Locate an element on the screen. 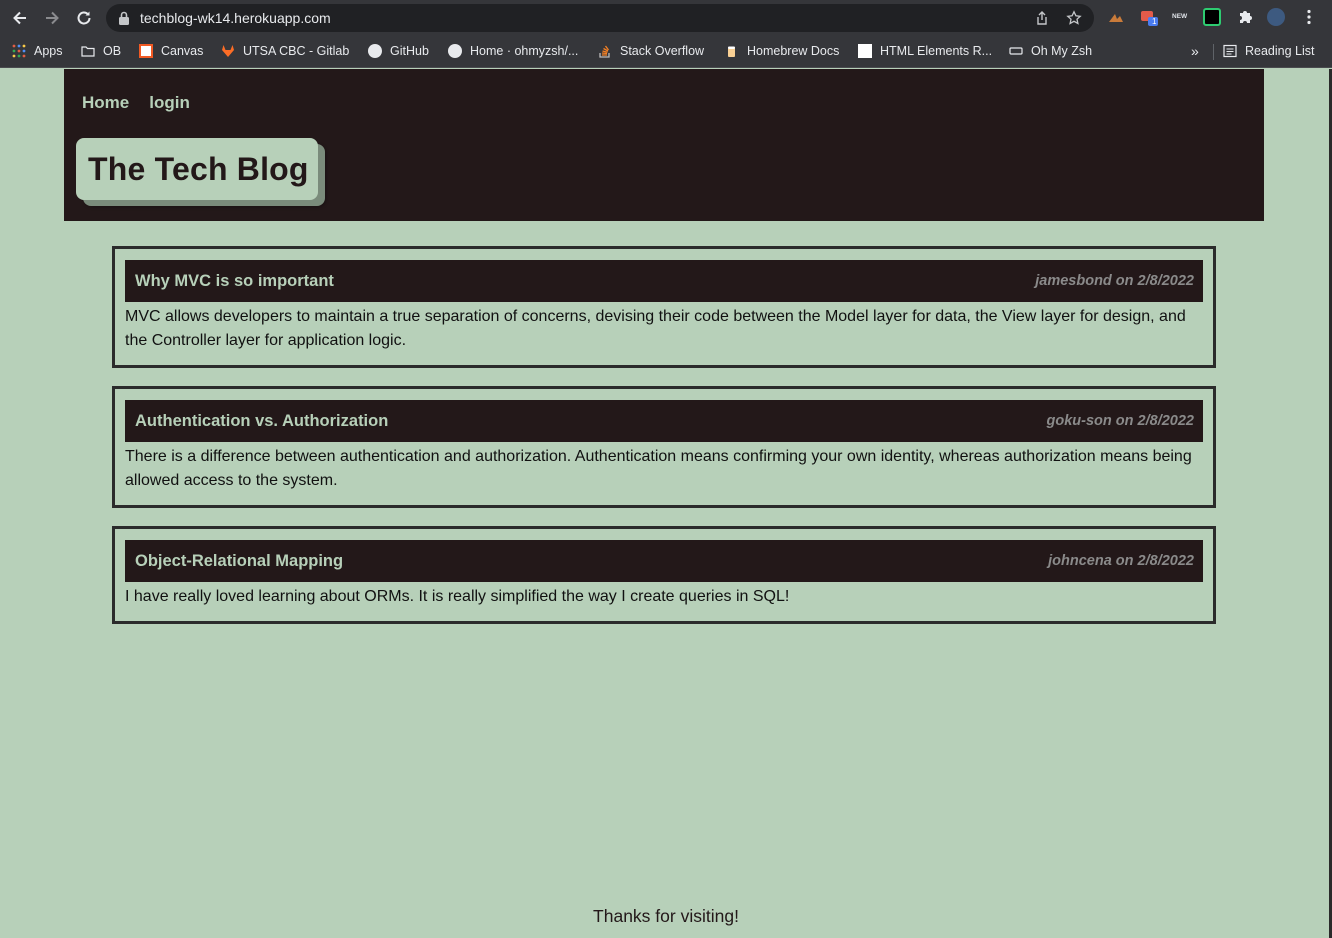  more-bookmarks-label: » is located at coordinates (1195, 51).